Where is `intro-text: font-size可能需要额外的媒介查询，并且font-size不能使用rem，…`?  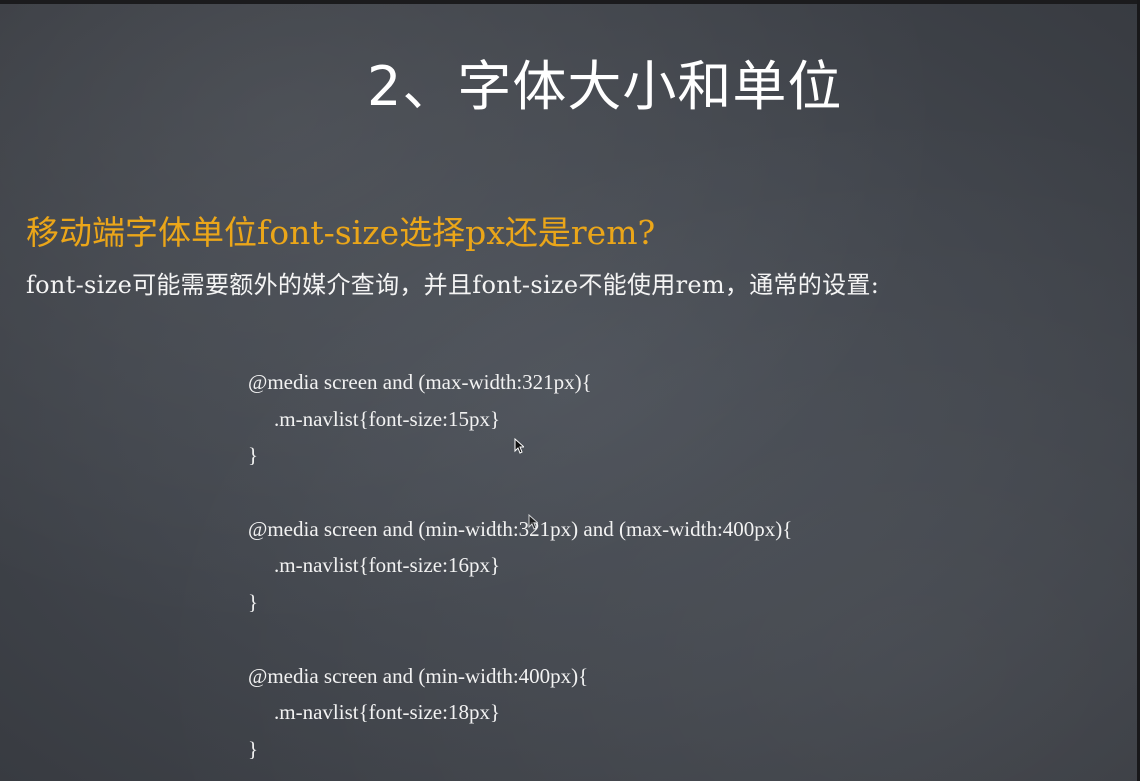 intro-text: font-size可能需要额外的媒介查询，并且font-size不能使用rem，… is located at coordinates (453, 285).